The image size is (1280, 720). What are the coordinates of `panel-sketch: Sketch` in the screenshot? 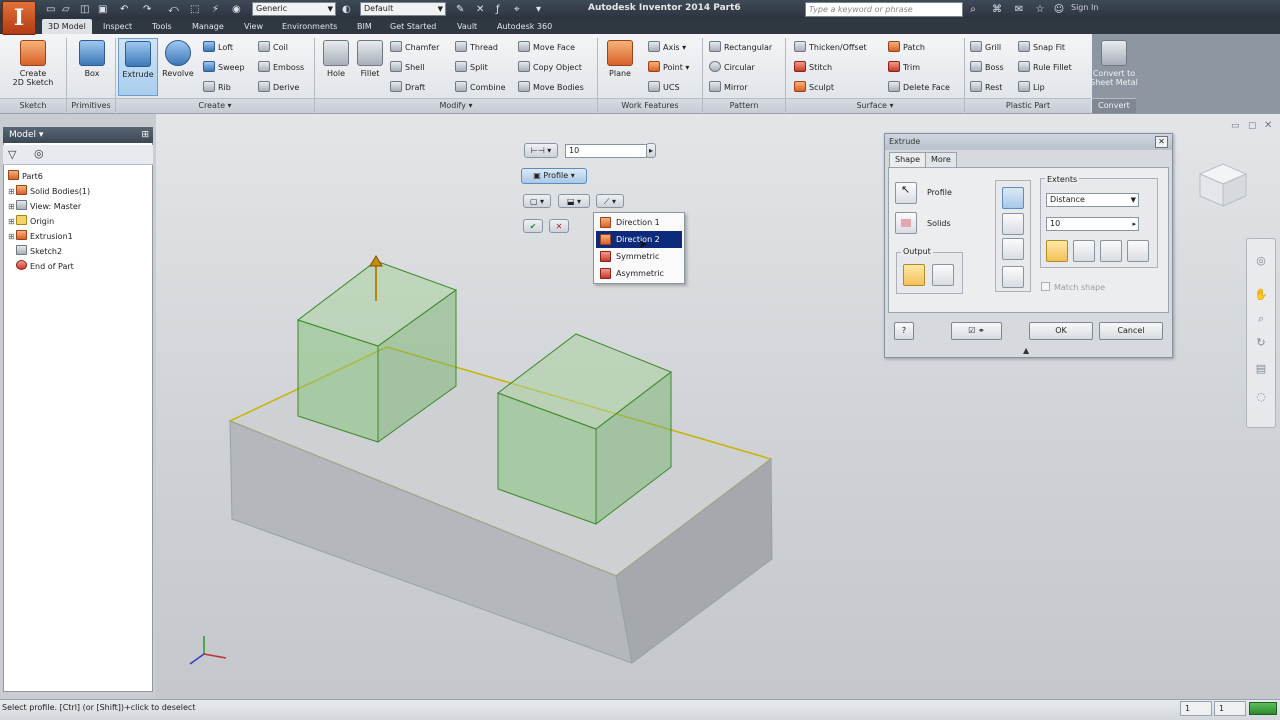 It's located at (33, 105).